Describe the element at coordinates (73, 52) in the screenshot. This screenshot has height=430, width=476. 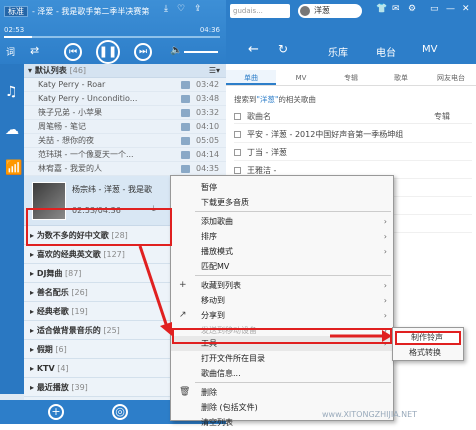
I see `prev-button: ⏮` at that location.